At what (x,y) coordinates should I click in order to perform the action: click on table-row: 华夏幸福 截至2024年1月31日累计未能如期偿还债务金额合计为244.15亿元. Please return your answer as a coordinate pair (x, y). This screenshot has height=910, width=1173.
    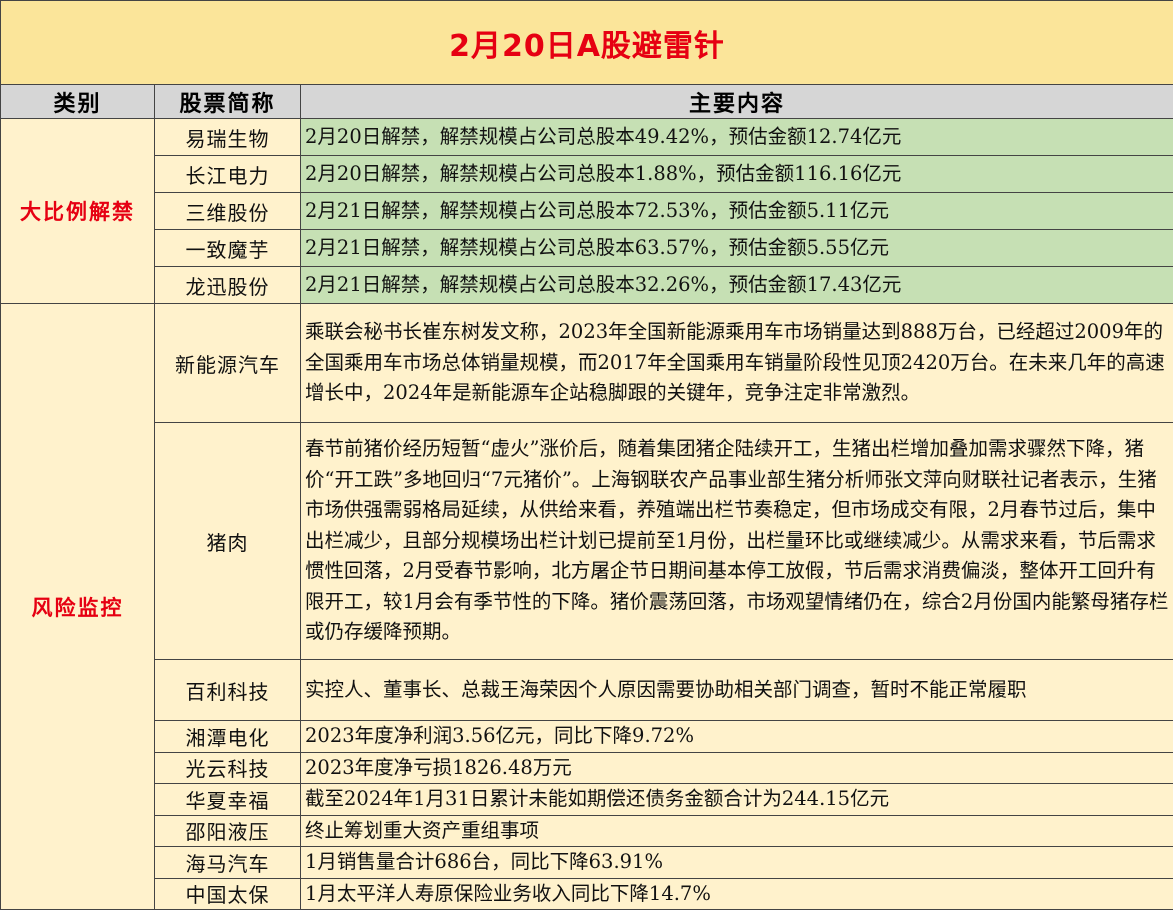
    Looking at the image, I should click on (587, 800).